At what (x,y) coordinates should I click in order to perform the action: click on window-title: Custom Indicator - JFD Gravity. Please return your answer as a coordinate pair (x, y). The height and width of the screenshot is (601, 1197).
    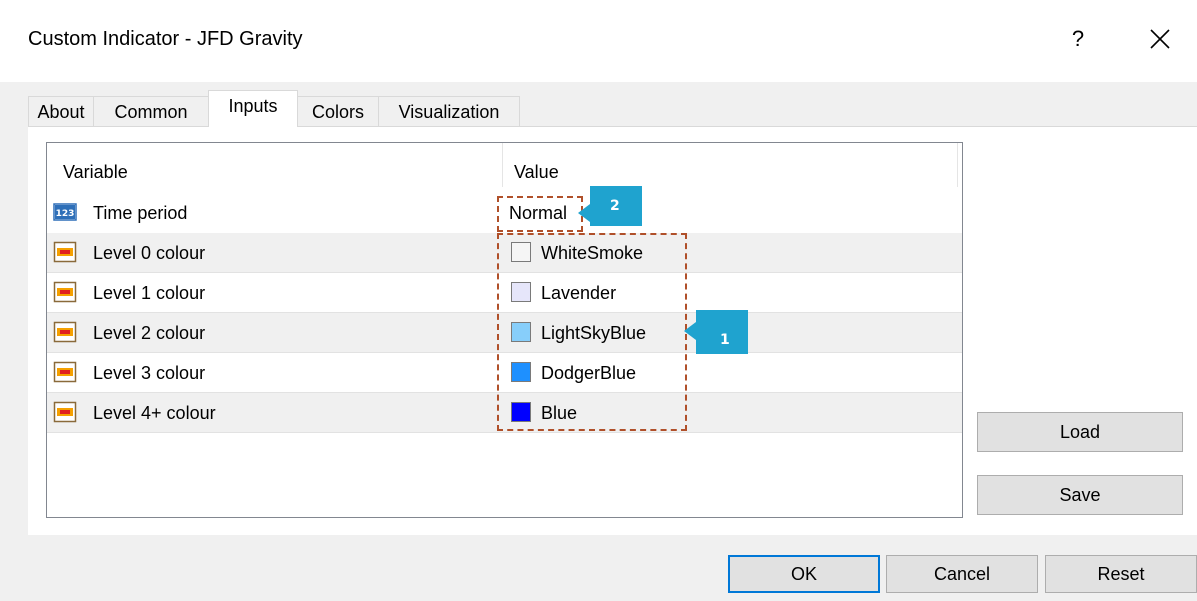
    Looking at the image, I should click on (165, 39).